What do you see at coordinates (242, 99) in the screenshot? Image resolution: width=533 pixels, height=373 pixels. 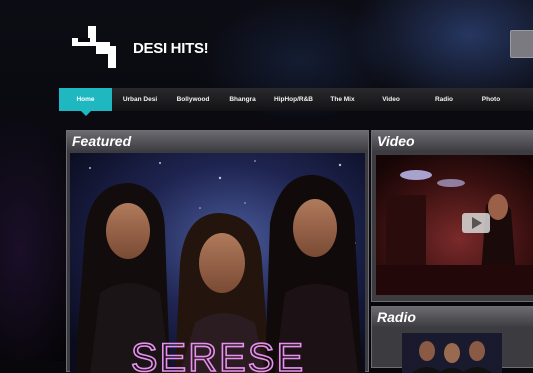 I see `nav-item-bhangra: Bhangra` at bounding box center [242, 99].